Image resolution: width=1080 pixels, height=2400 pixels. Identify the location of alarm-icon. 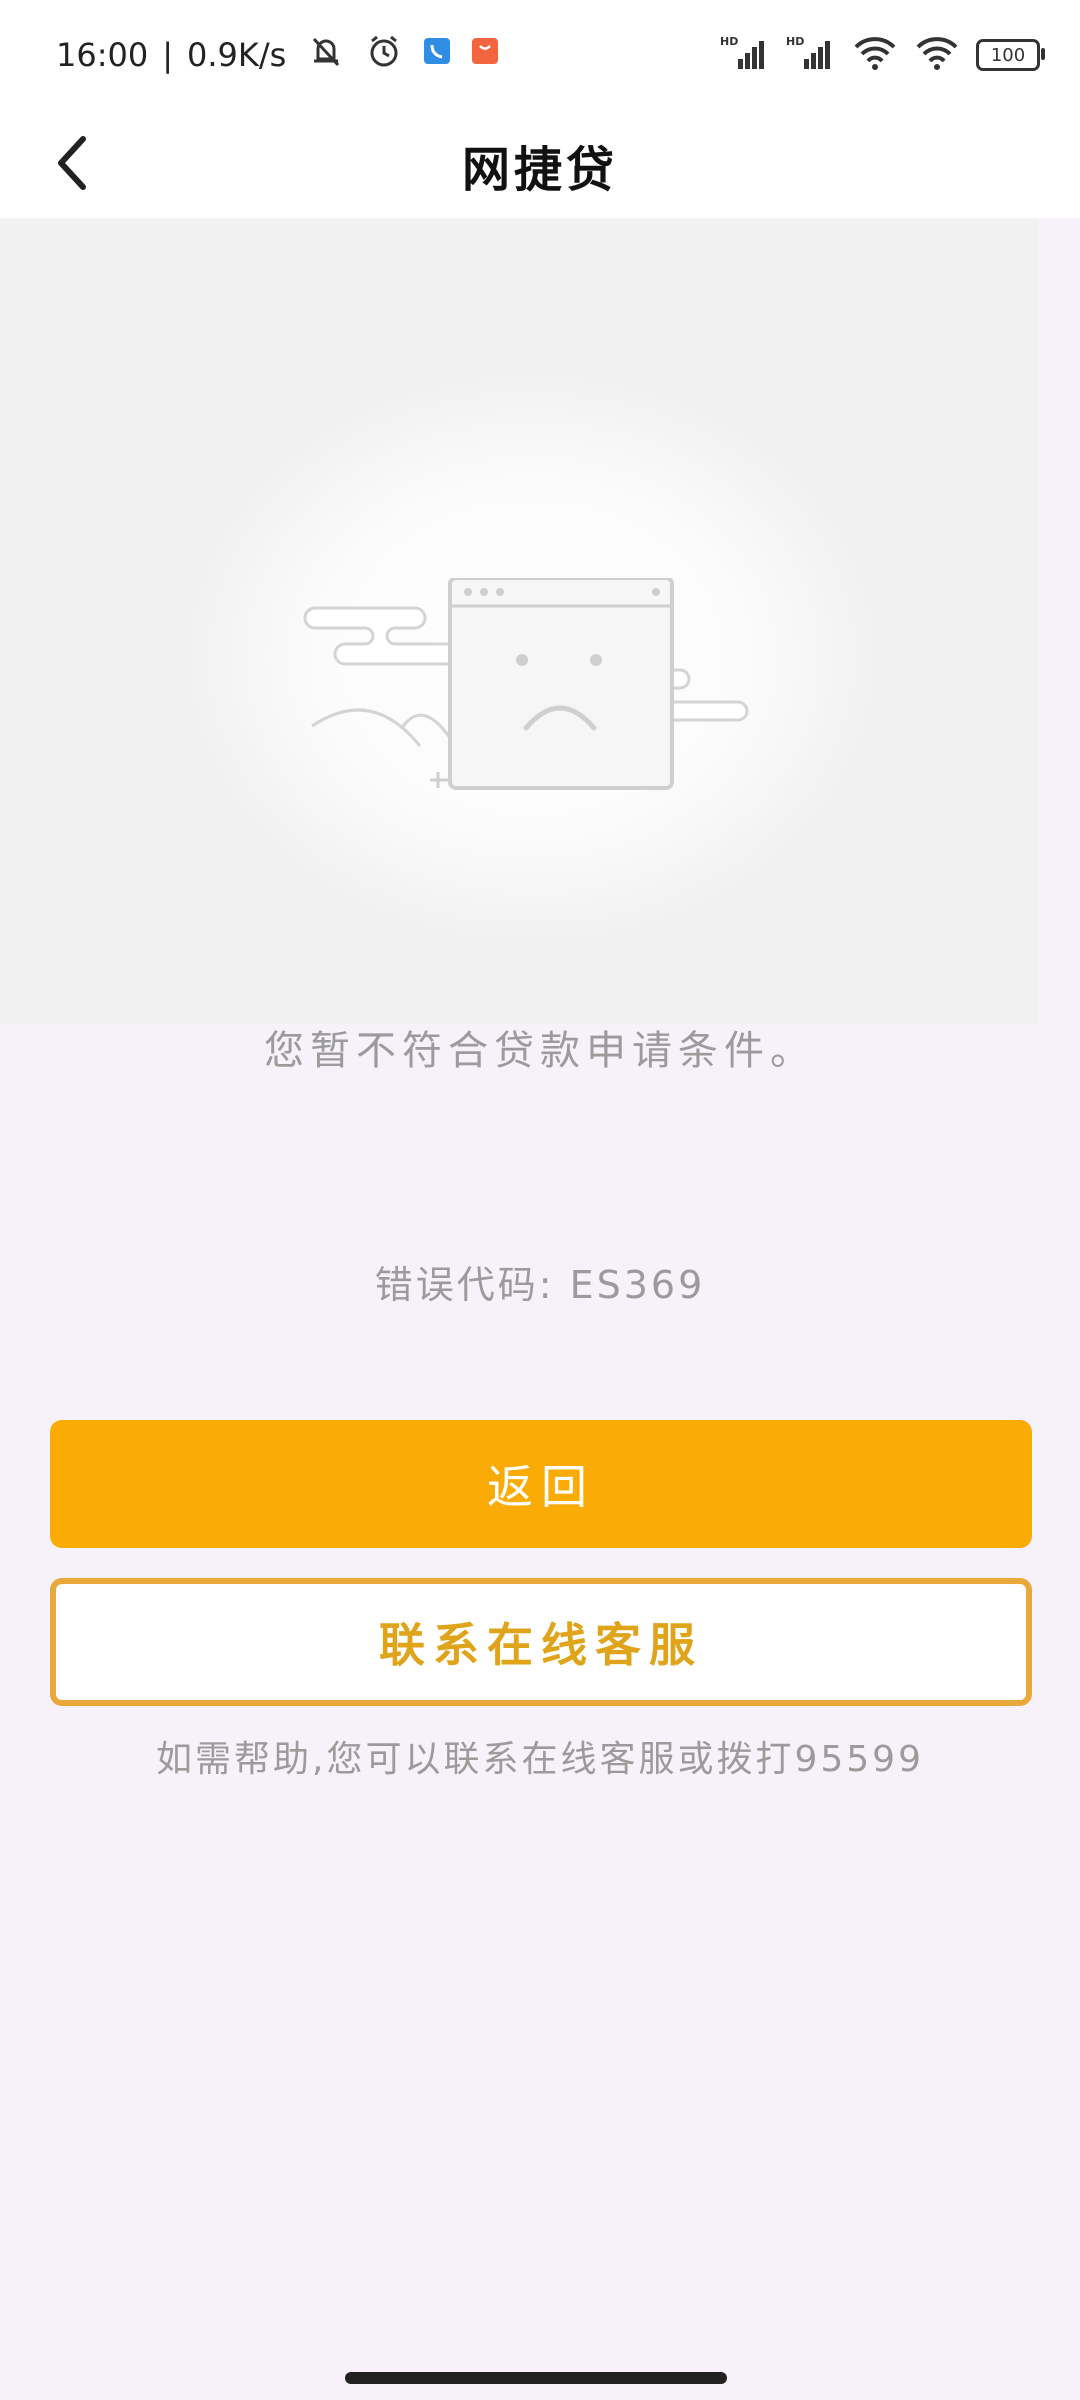
(384, 55).